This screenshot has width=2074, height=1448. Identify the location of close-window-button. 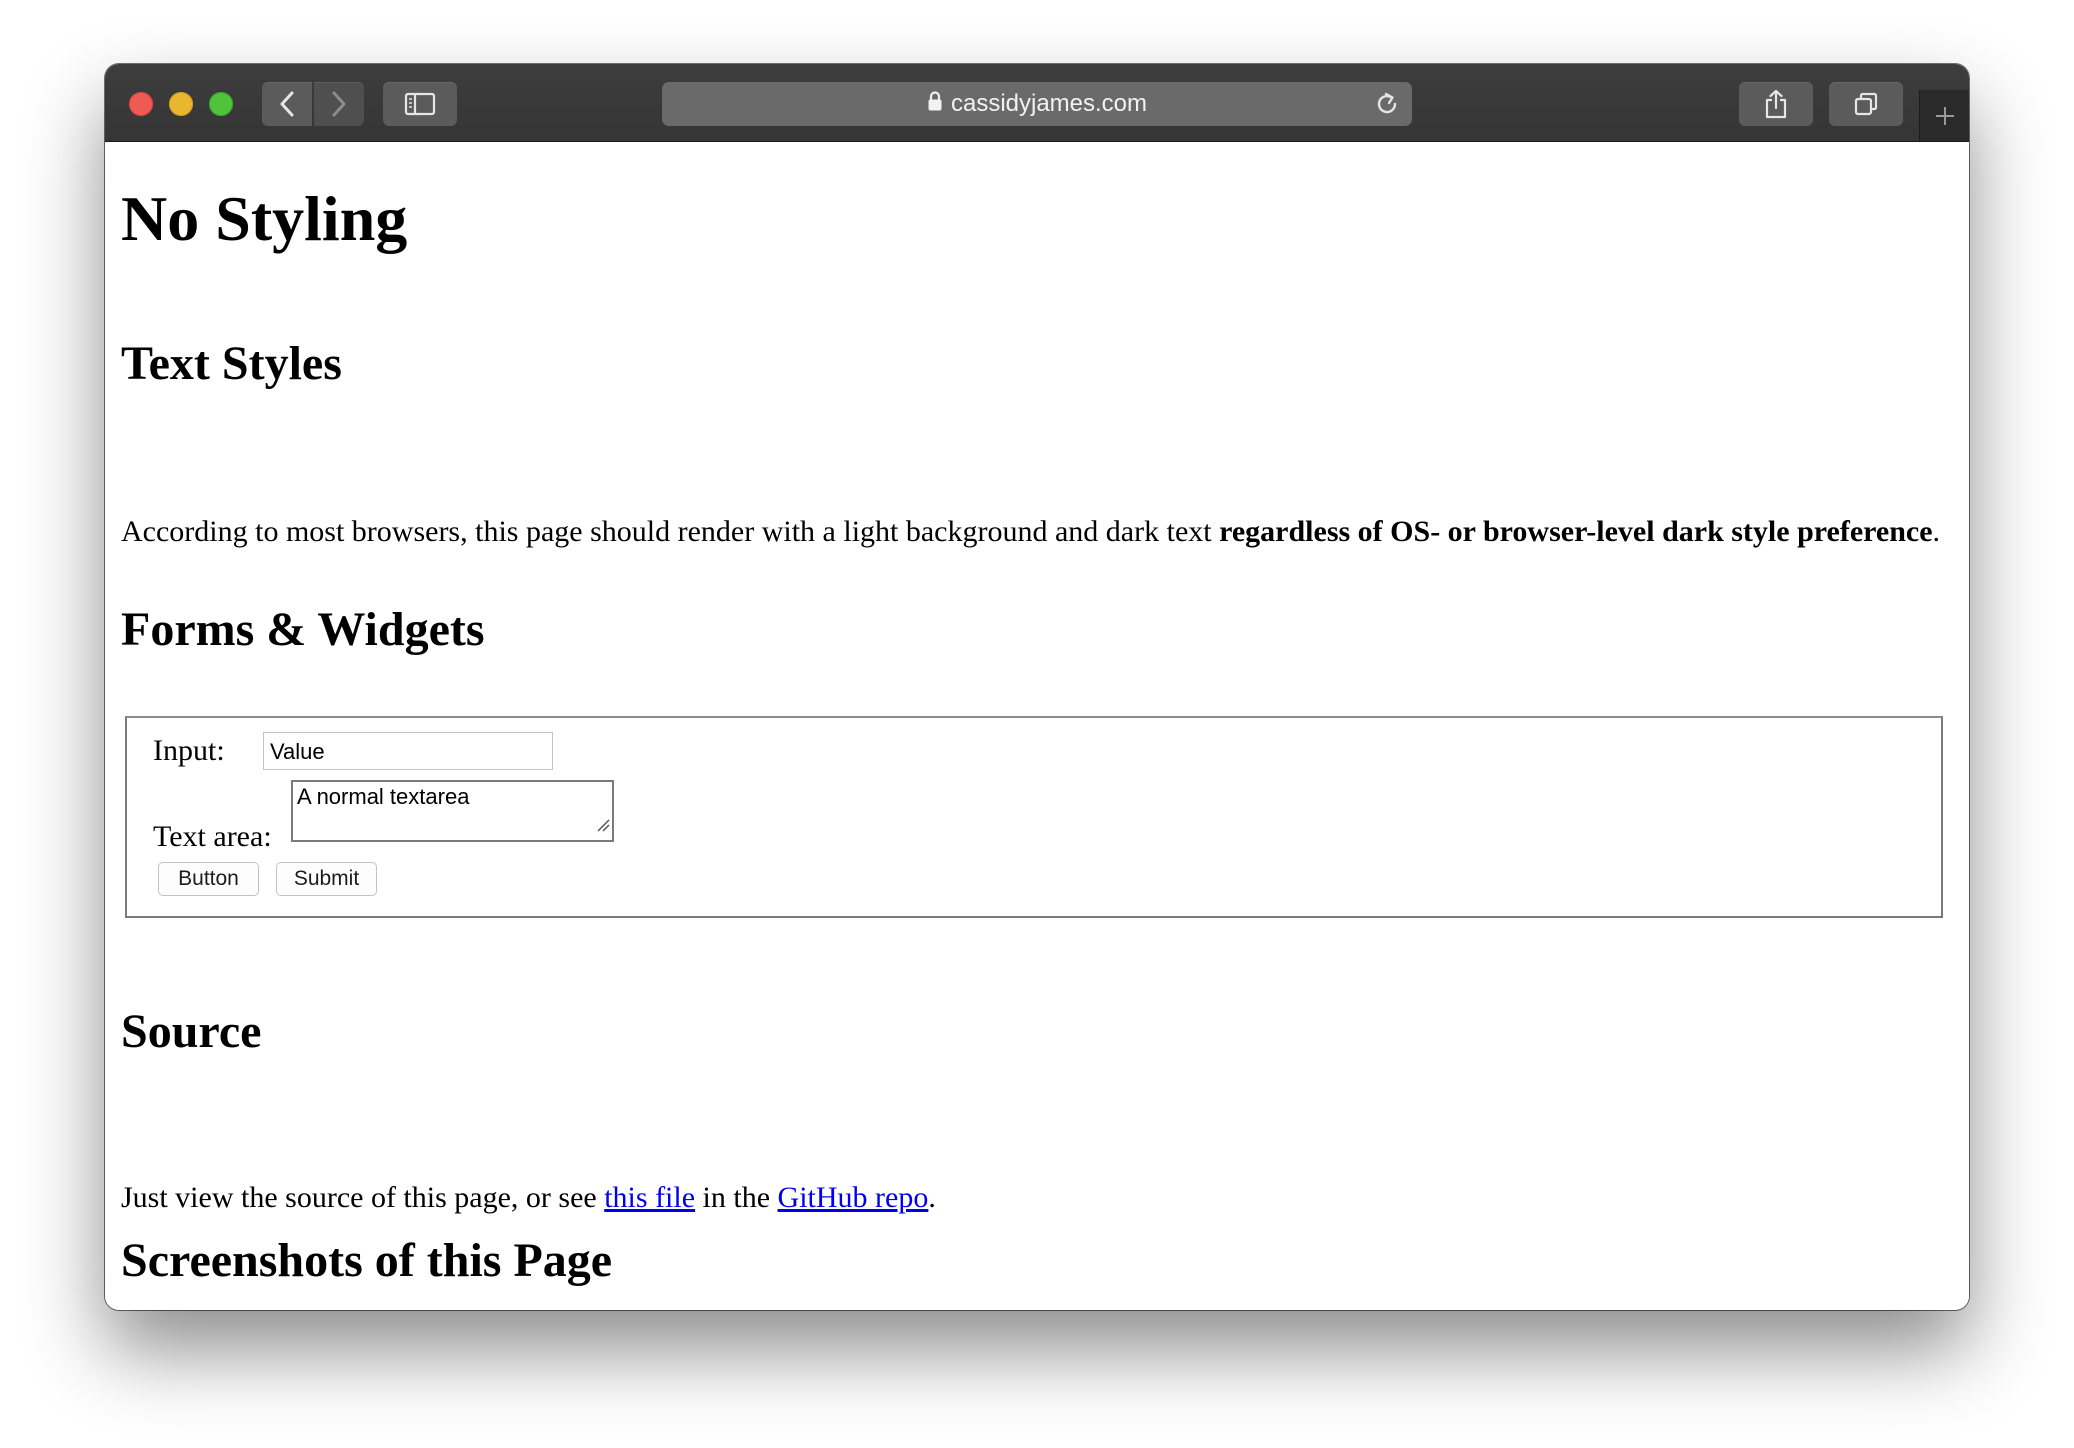
(141, 104).